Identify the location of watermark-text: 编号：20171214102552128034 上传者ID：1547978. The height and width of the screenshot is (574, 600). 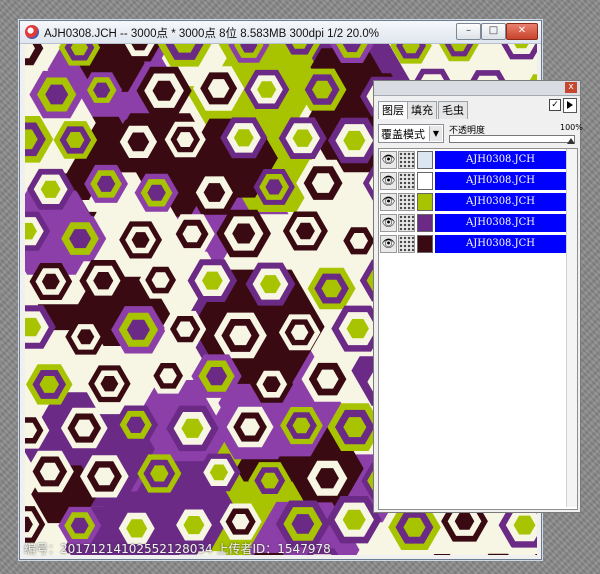
(177, 549).